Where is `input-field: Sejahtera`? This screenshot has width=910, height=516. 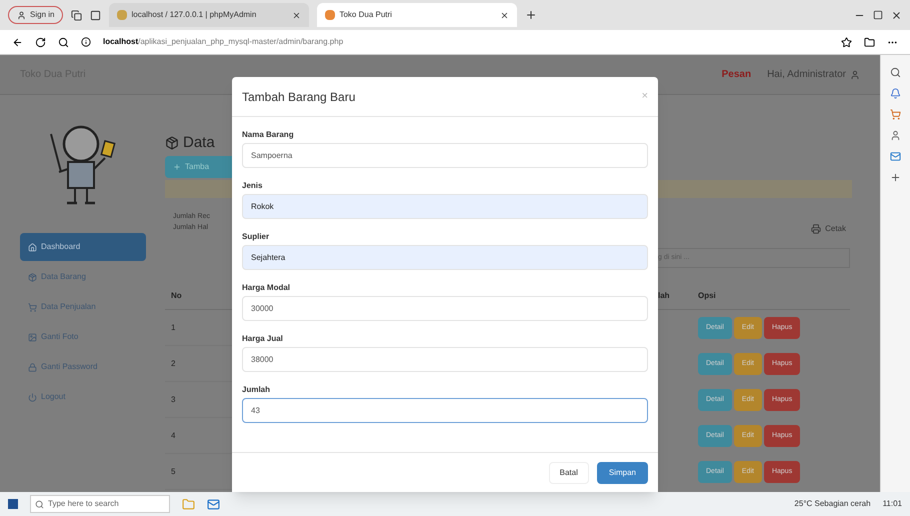
input-field: Sejahtera is located at coordinates (445, 257).